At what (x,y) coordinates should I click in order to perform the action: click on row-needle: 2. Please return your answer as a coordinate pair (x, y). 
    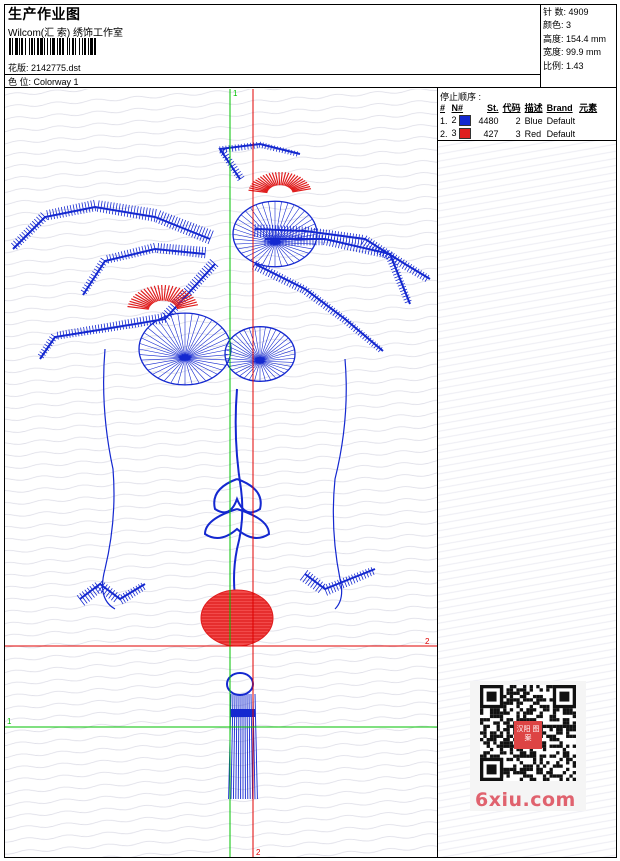
    Looking at the image, I should click on (462, 120).